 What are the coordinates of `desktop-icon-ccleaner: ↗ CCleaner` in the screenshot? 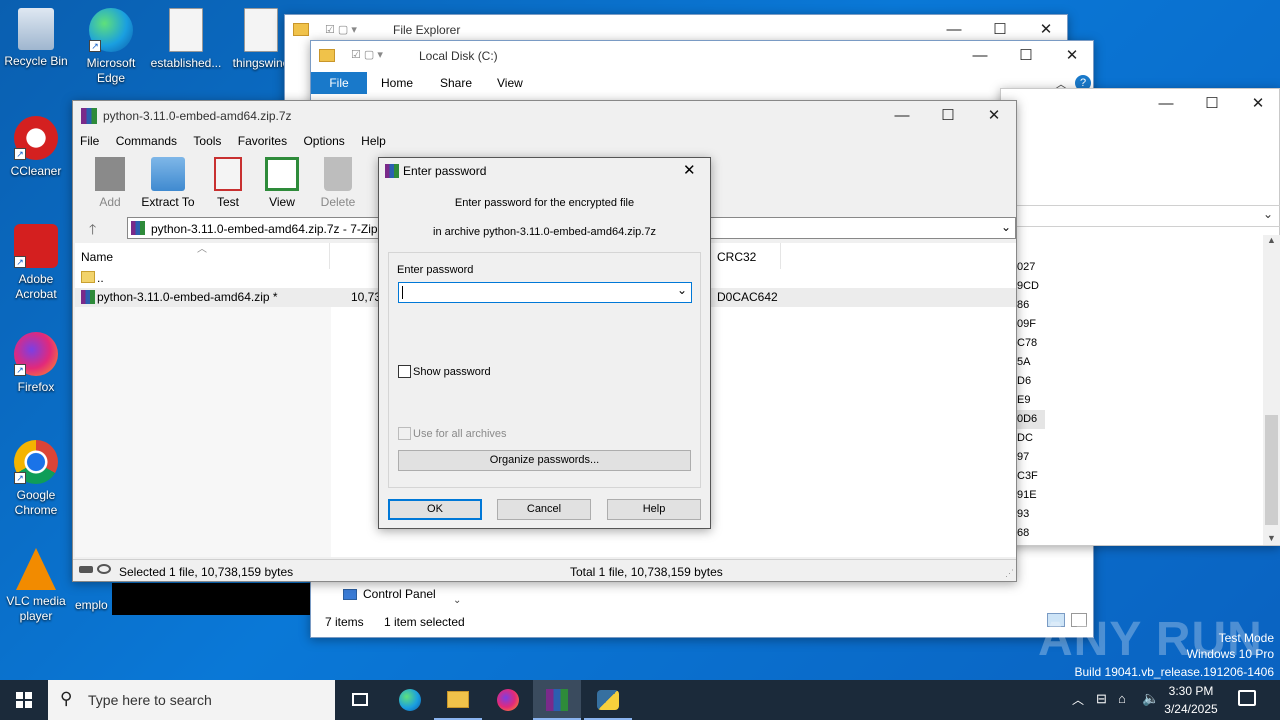 It's located at (36, 147).